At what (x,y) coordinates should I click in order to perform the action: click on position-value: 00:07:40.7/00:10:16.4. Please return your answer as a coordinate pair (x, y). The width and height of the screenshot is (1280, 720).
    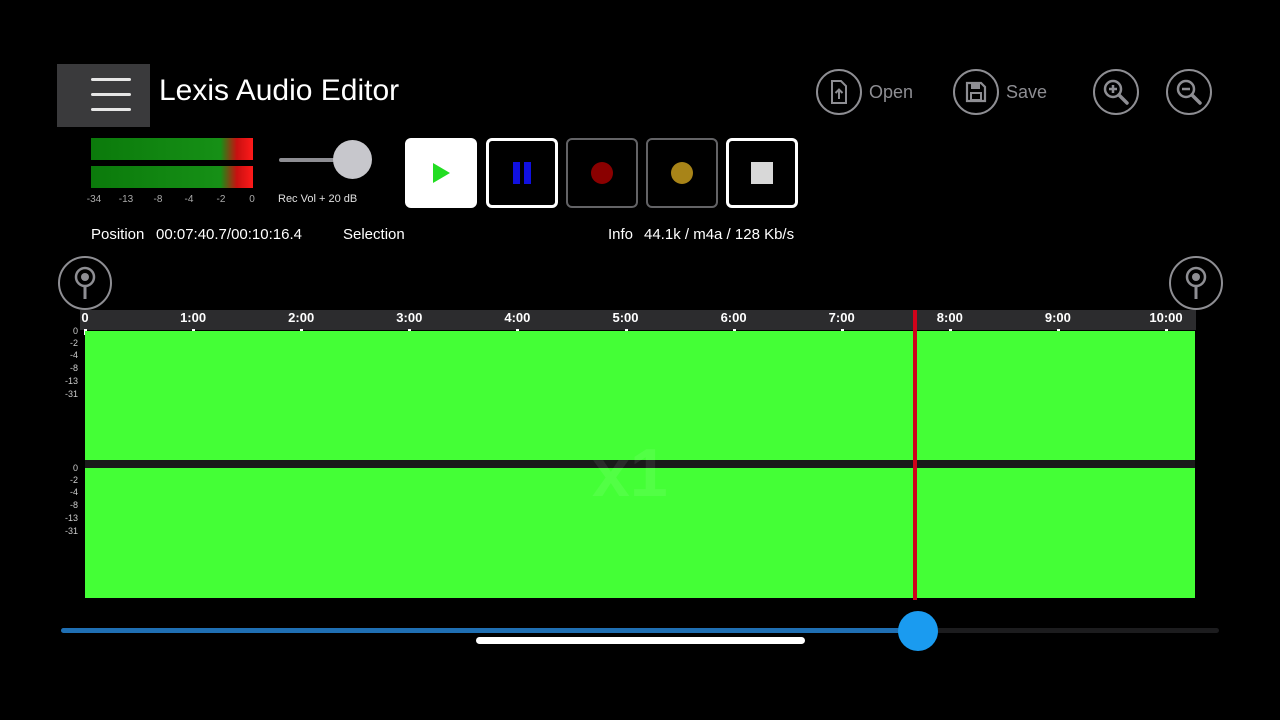
    Looking at the image, I should click on (229, 234).